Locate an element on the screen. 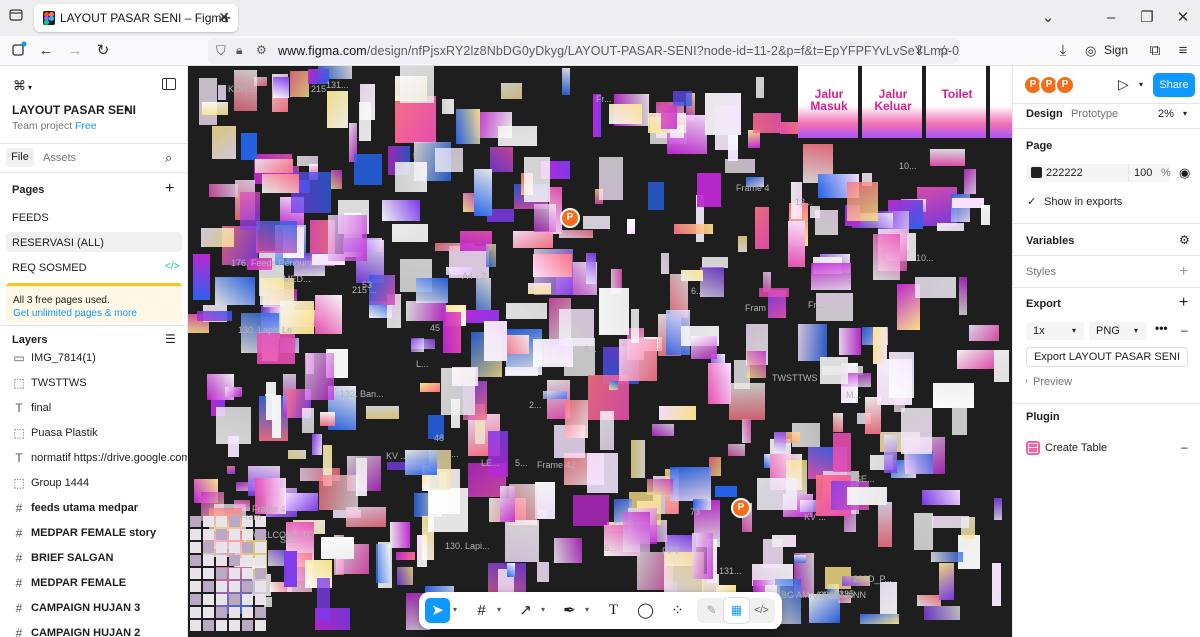  lock-icon: 🔒︎ is located at coordinates (239, 50).